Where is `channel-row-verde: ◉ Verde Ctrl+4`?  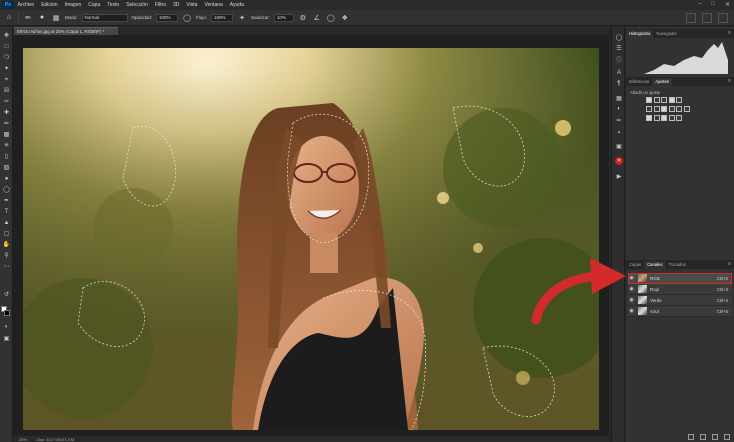 channel-row-verde: ◉ Verde Ctrl+4 is located at coordinates (680, 300).